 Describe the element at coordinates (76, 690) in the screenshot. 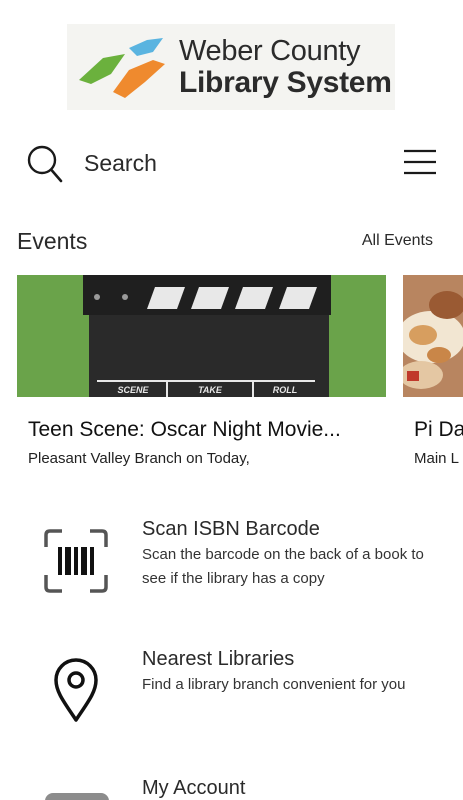

I see `map-pin-icon` at that location.